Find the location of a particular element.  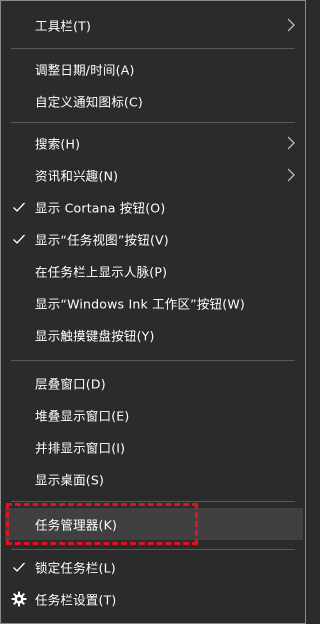

menu-item-show-cortana-button: 显示 Cortana 按钮(O) is located at coordinates (153, 207).